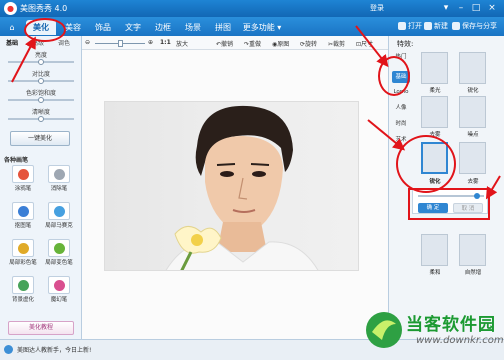 The height and width of the screenshot is (360, 504). What do you see at coordinates (386, 135) in the screenshot?
I see `arrow-to-sharpen-effect` at bounding box center [386, 135].